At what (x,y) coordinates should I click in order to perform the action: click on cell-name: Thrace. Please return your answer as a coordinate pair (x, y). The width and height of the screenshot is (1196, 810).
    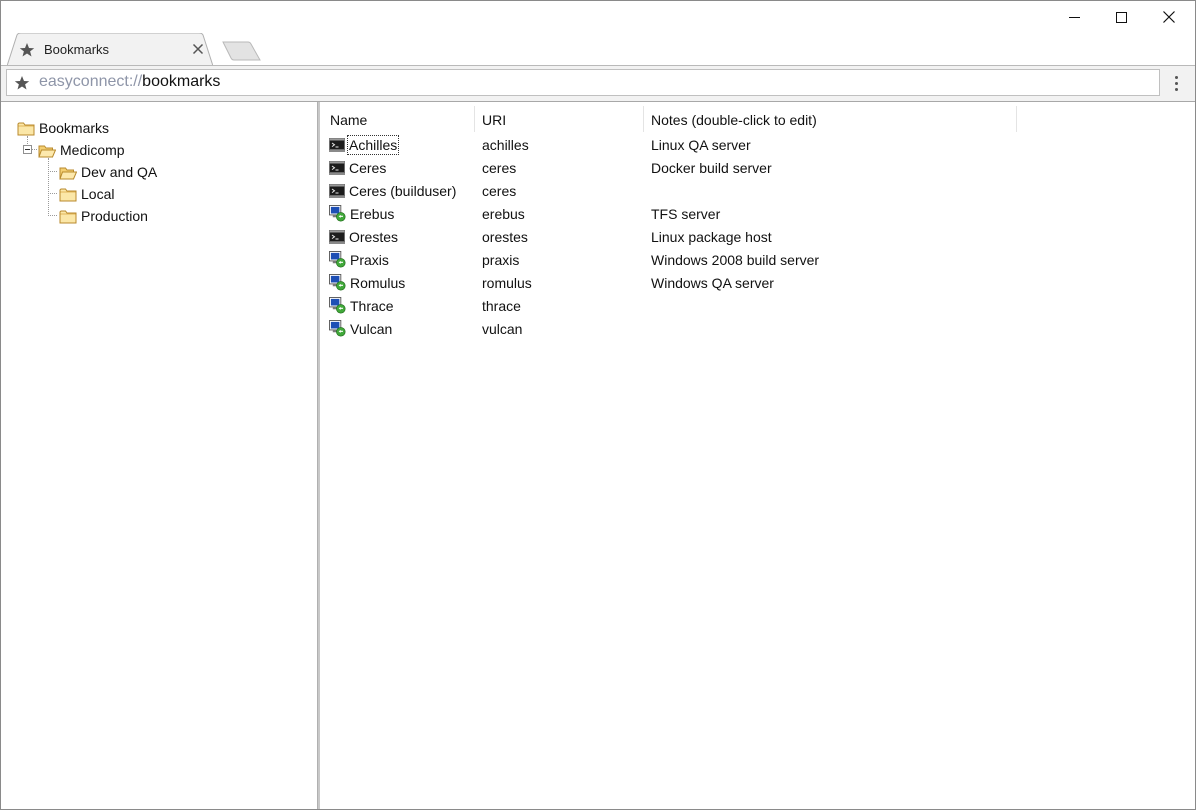
    Looking at the image, I should click on (362, 305).